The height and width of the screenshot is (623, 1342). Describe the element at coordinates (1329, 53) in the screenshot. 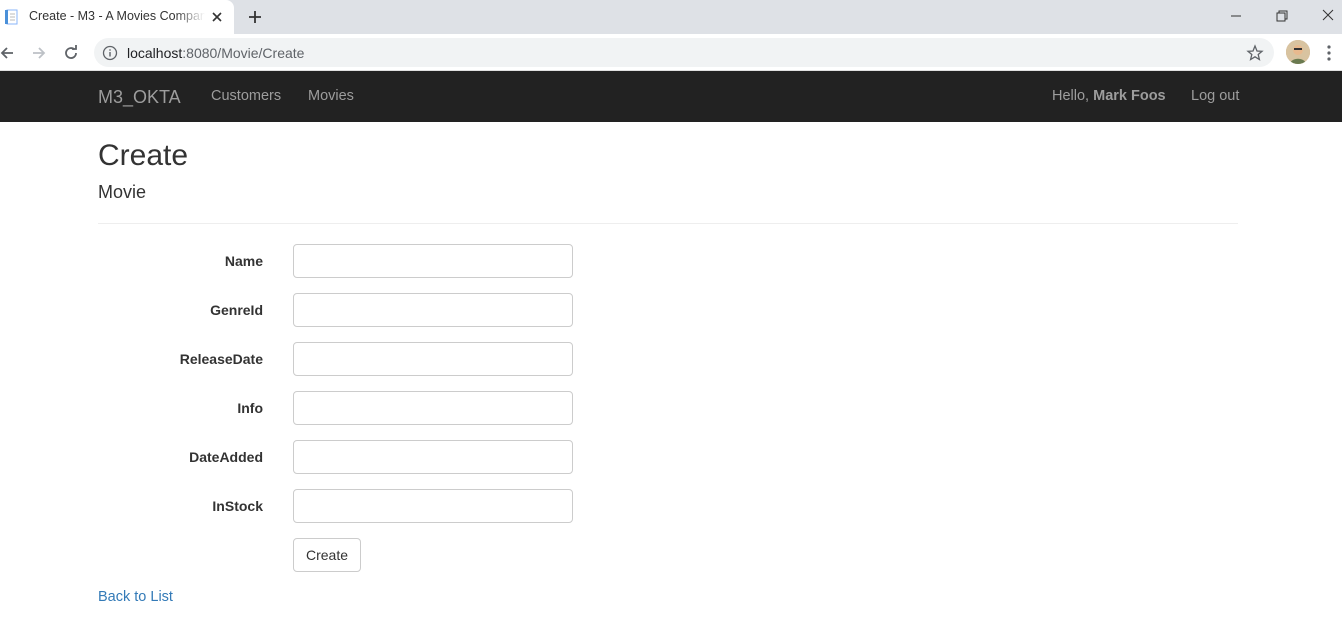

I see `browser-menu-icon` at that location.